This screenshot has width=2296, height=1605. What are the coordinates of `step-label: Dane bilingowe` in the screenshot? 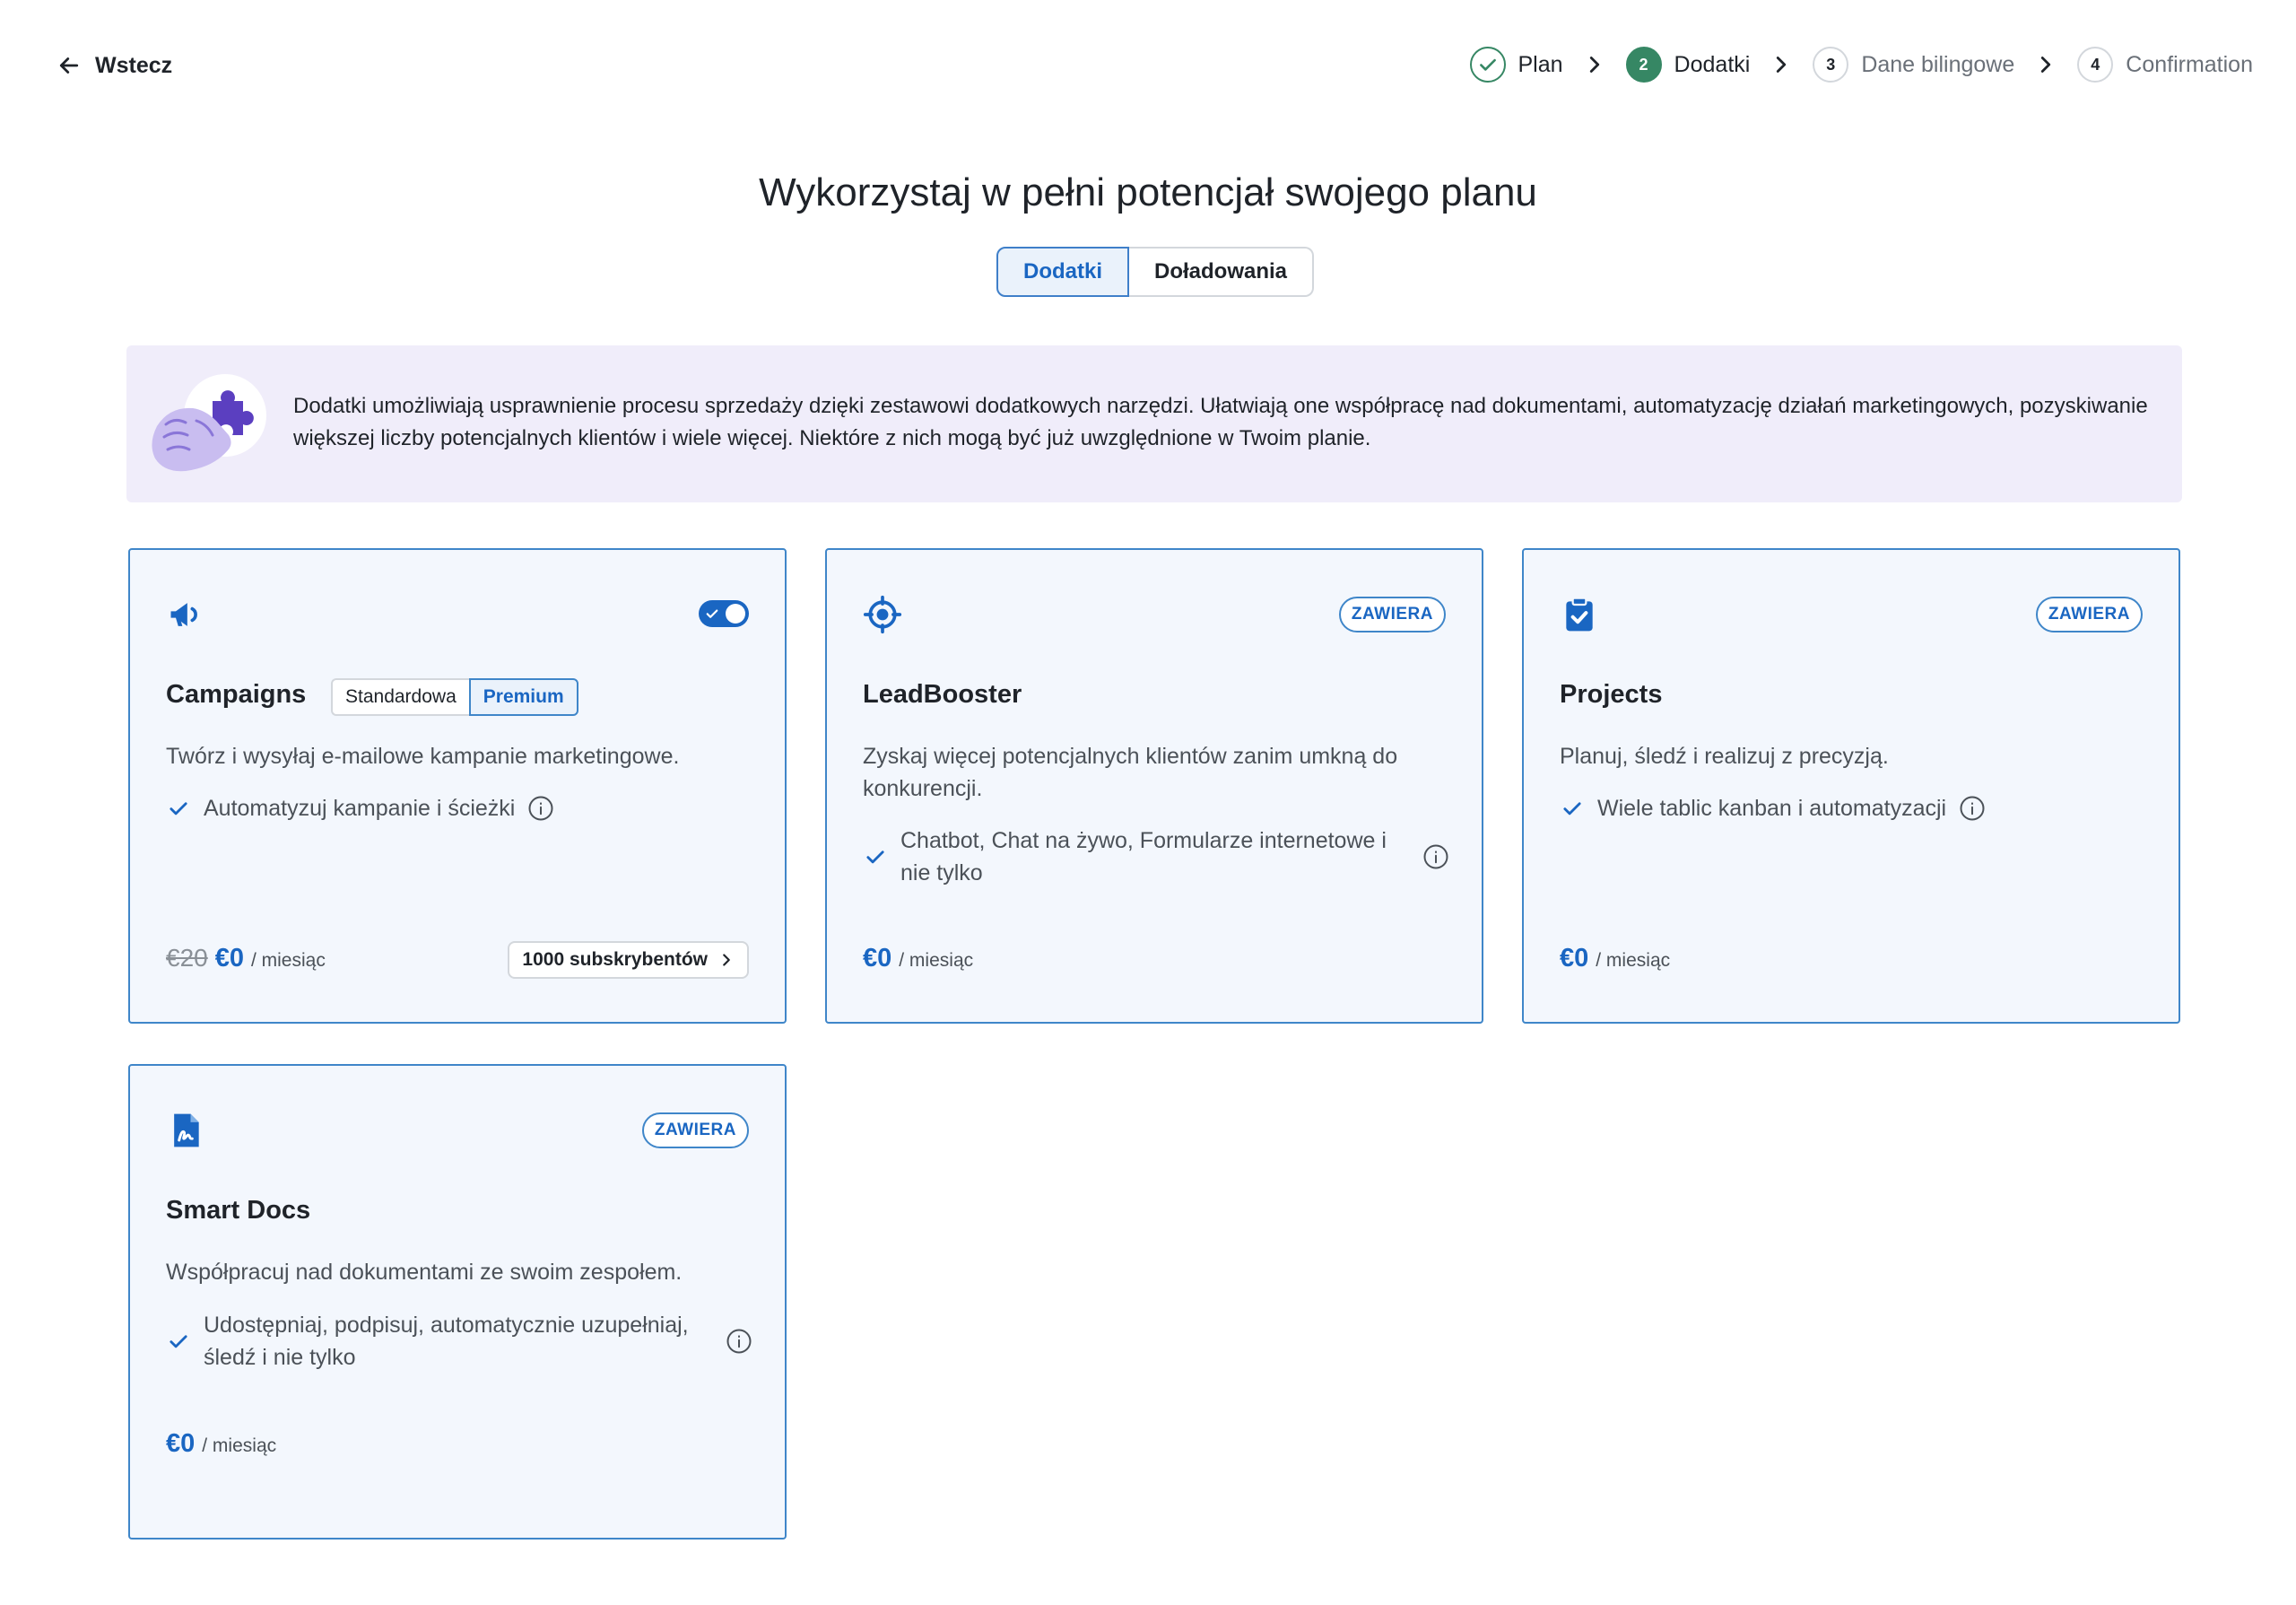 It's located at (1938, 64).